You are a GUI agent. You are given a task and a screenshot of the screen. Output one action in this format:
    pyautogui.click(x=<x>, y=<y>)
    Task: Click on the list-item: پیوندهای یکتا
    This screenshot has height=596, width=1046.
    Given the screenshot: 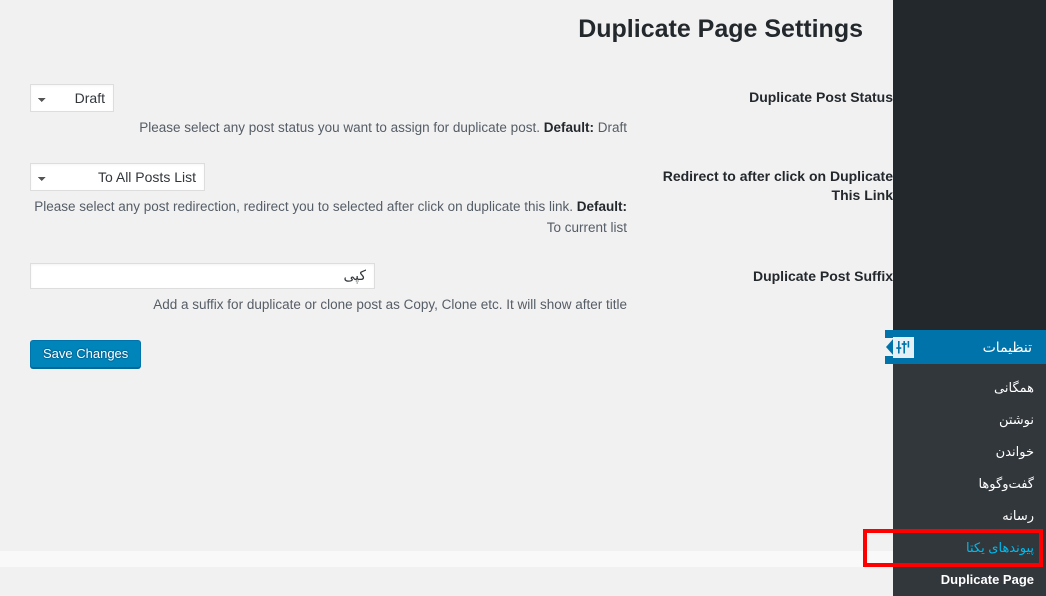 What is the action you would take?
    pyautogui.click(x=969, y=548)
    